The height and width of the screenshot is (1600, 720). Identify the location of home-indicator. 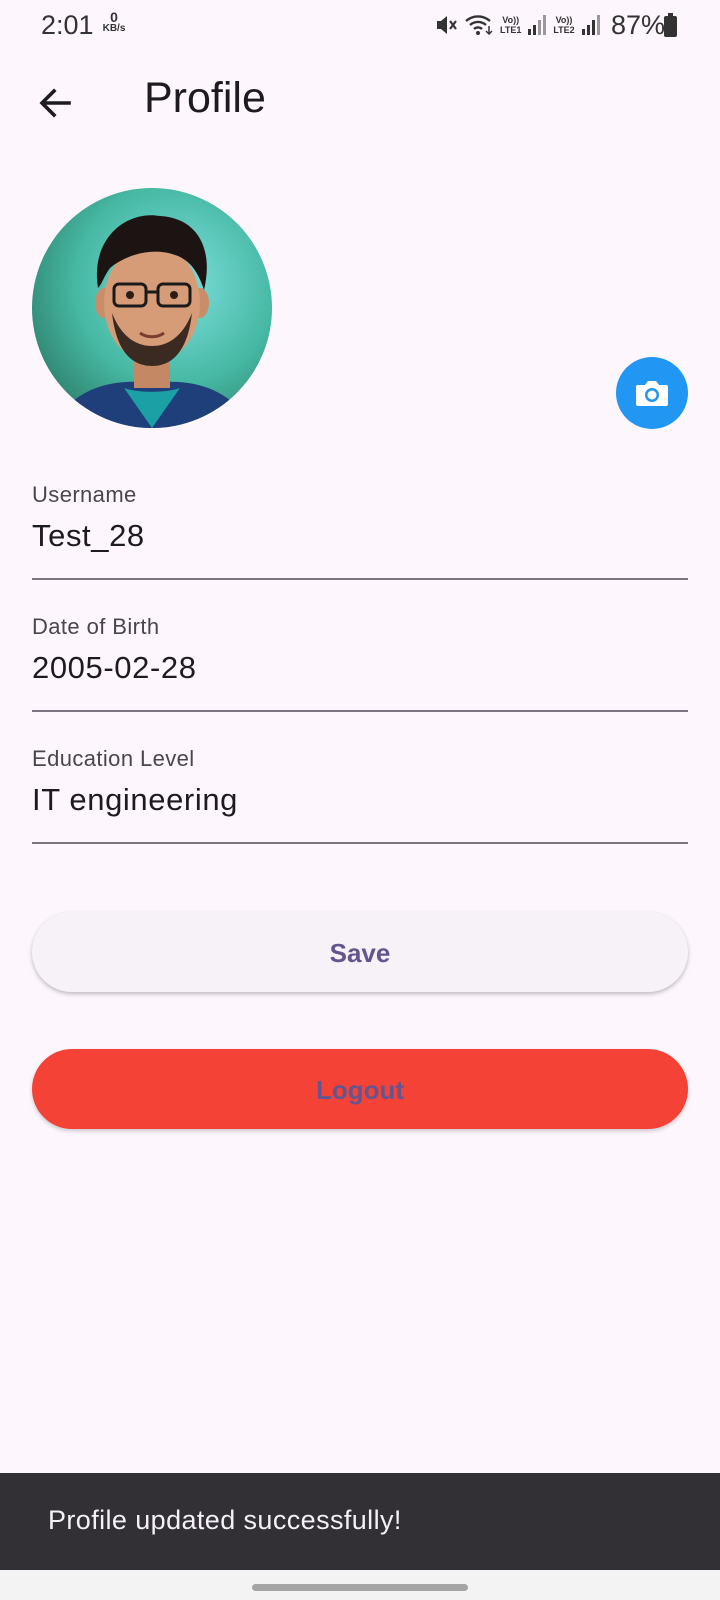
(360, 1587).